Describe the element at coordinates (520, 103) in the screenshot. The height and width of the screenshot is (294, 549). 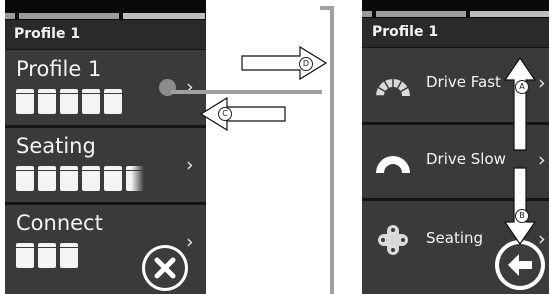
I see `arrow-a` at that location.